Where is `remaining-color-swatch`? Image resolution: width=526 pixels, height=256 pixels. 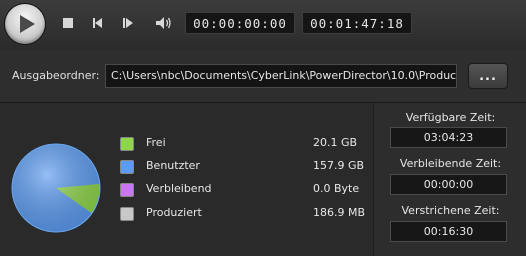
remaining-color-swatch is located at coordinates (127, 190).